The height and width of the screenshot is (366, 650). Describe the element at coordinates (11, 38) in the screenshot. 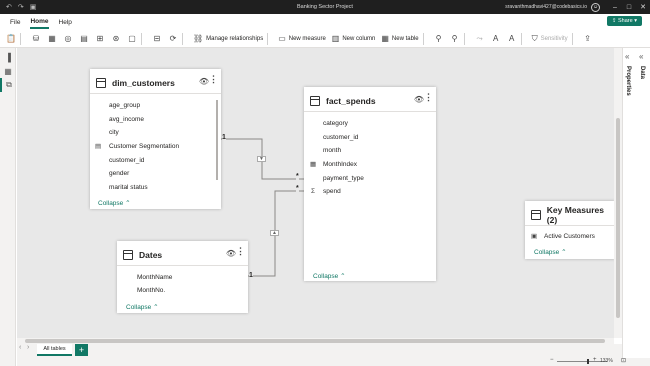

I see `paste-icon: 📋` at that location.